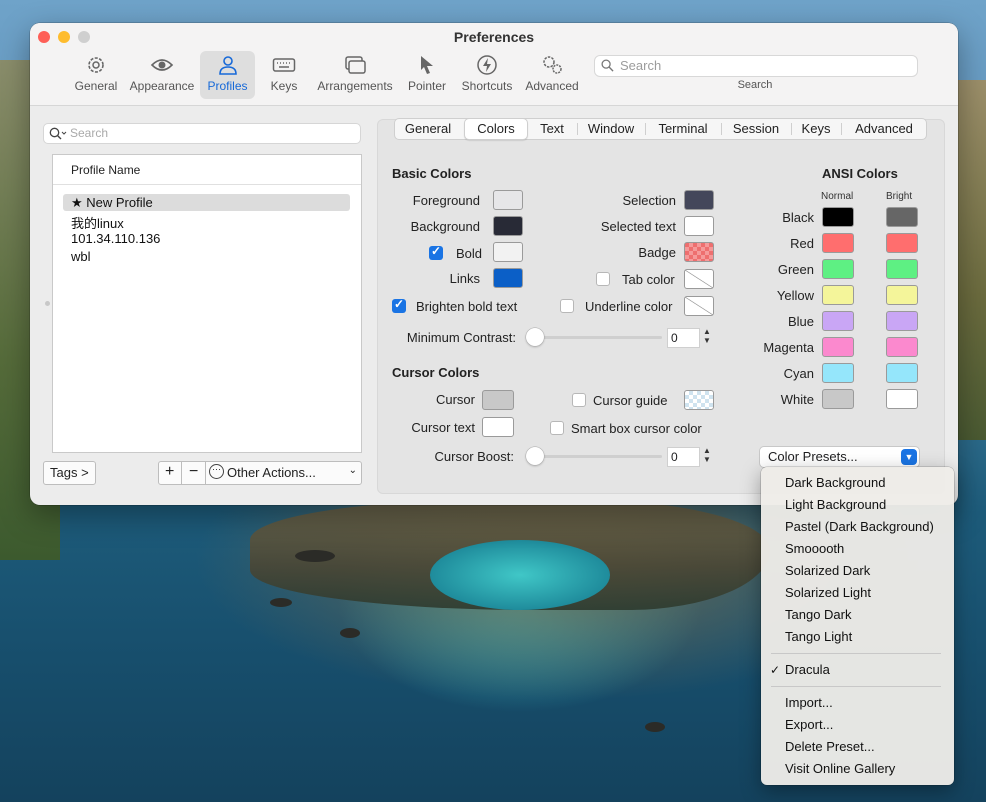 This screenshot has height=802, width=986. What do you see at coordinates (828, 592) in the screenshot?
I see `menu-item-preset: Solarized Light` at bounding box center [828, 592].